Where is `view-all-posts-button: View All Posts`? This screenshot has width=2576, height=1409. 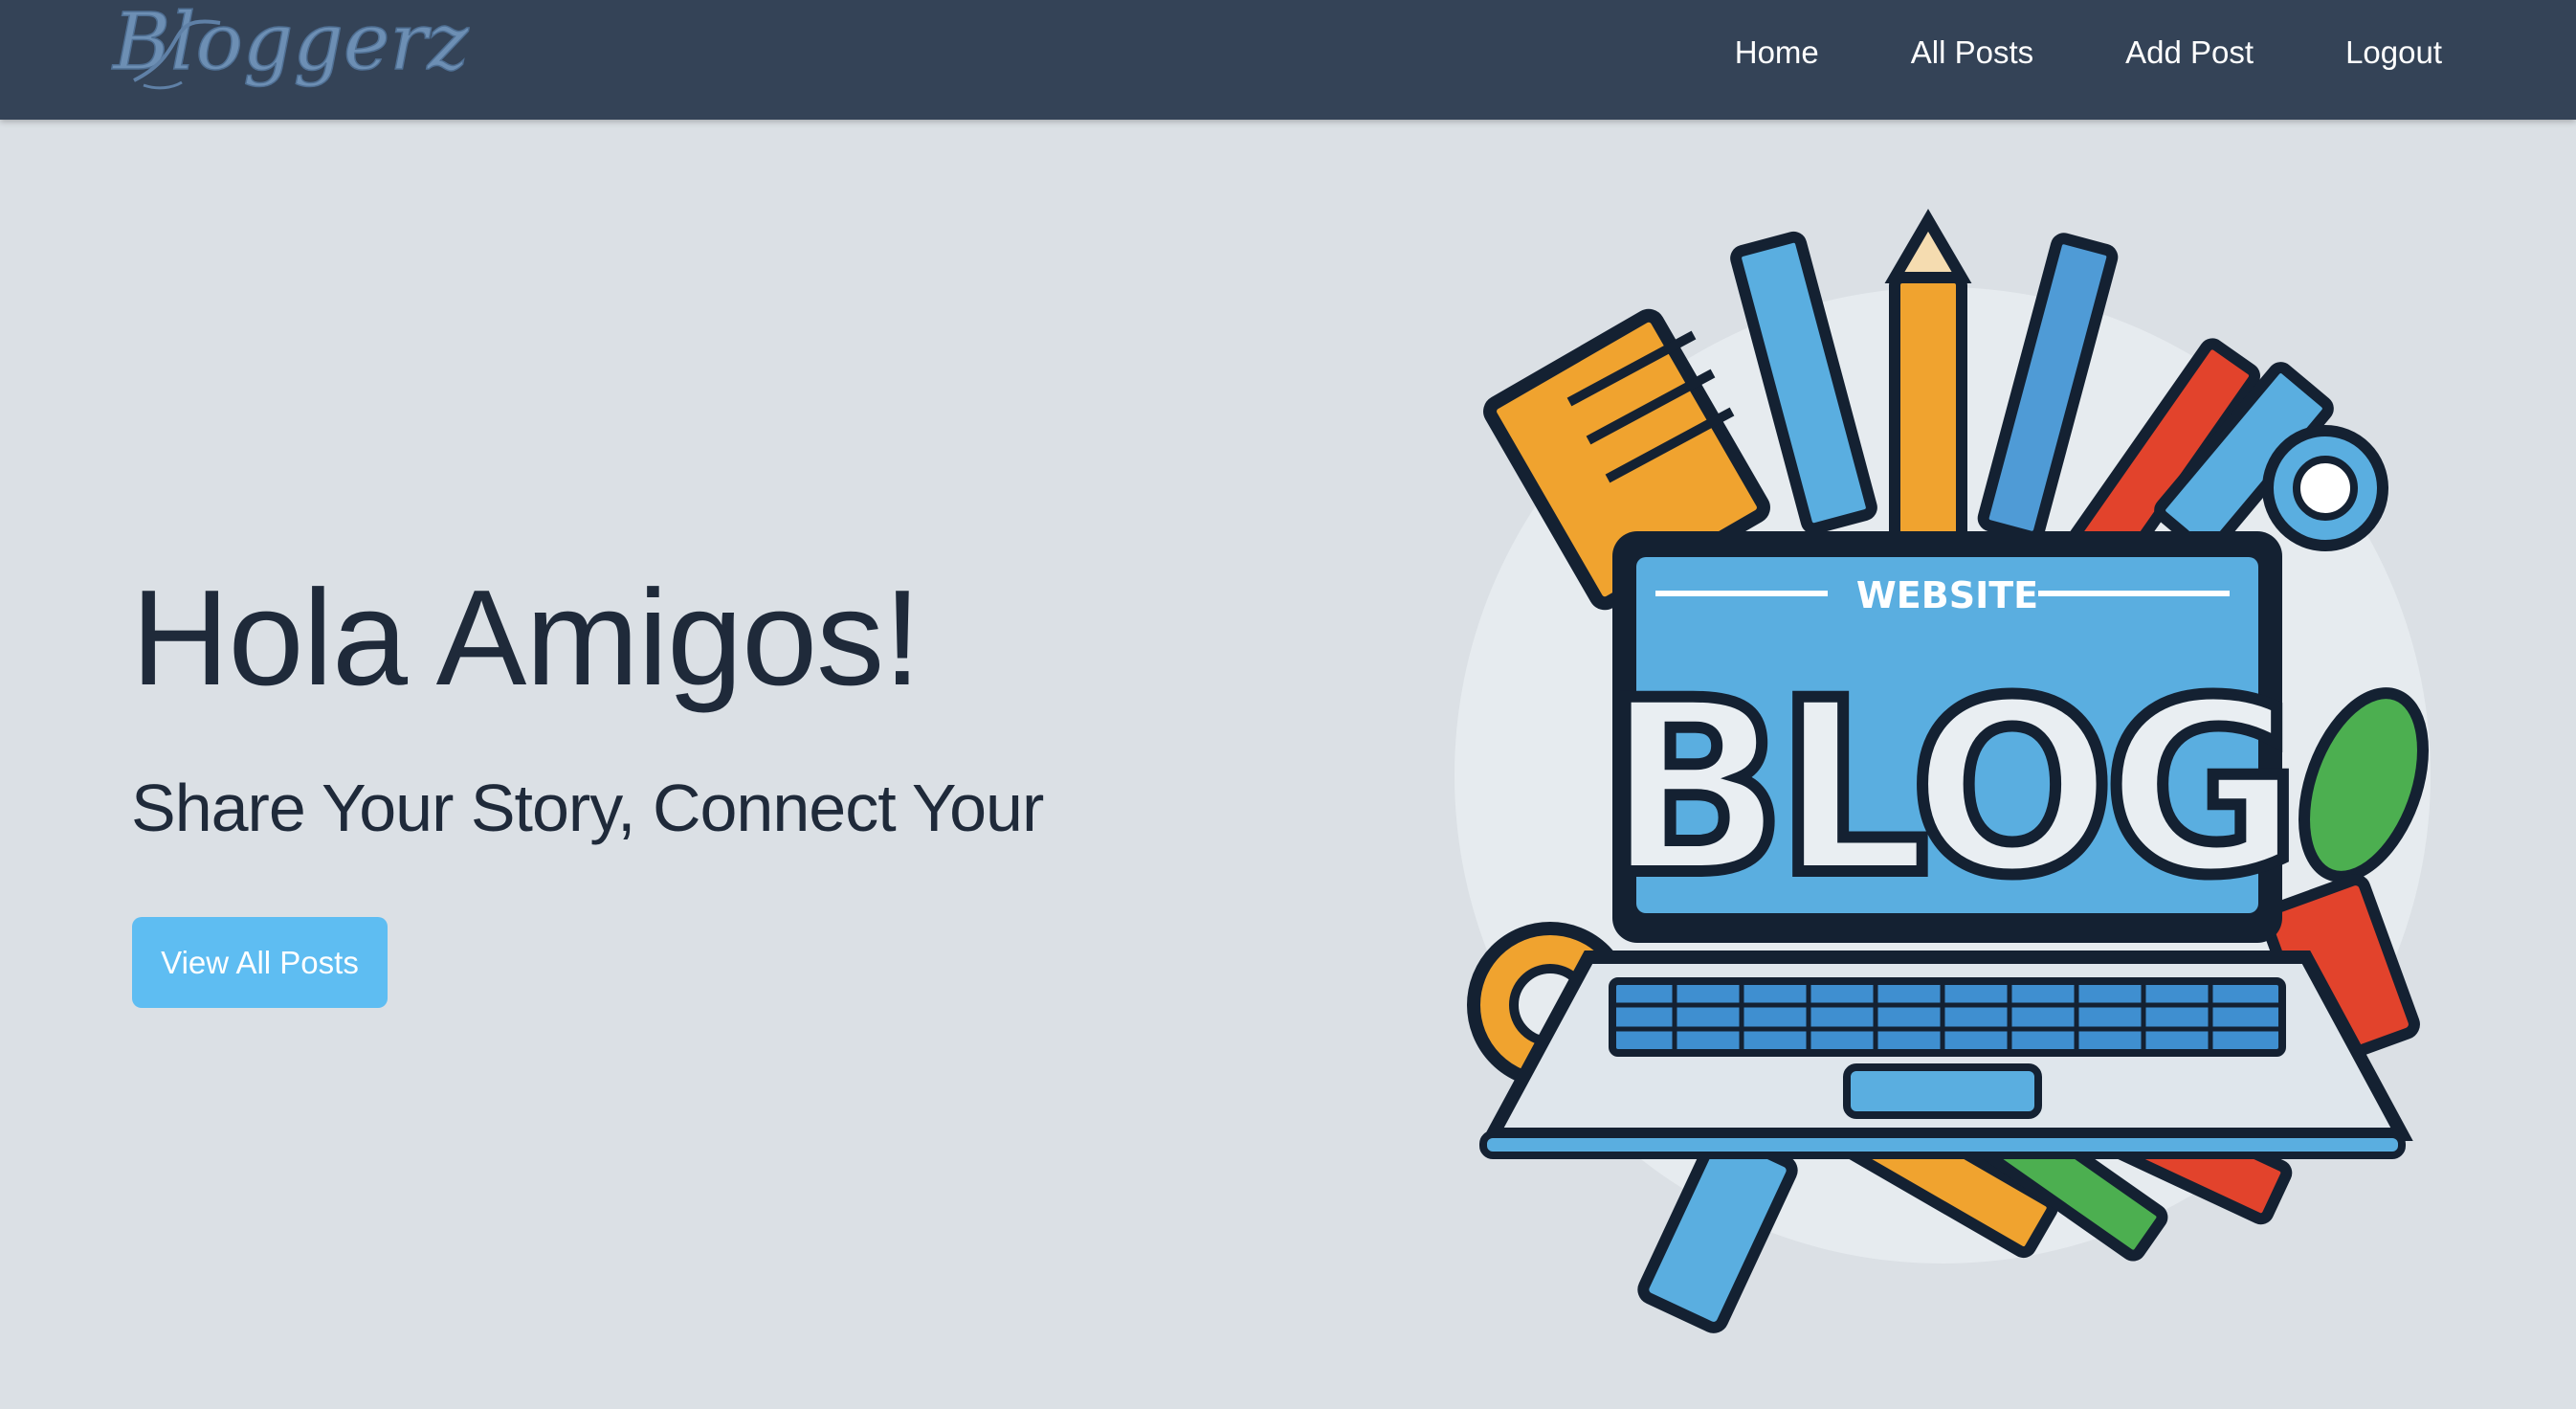
view-all-posts-button: View All Posts is located at coordinates (260, 962).